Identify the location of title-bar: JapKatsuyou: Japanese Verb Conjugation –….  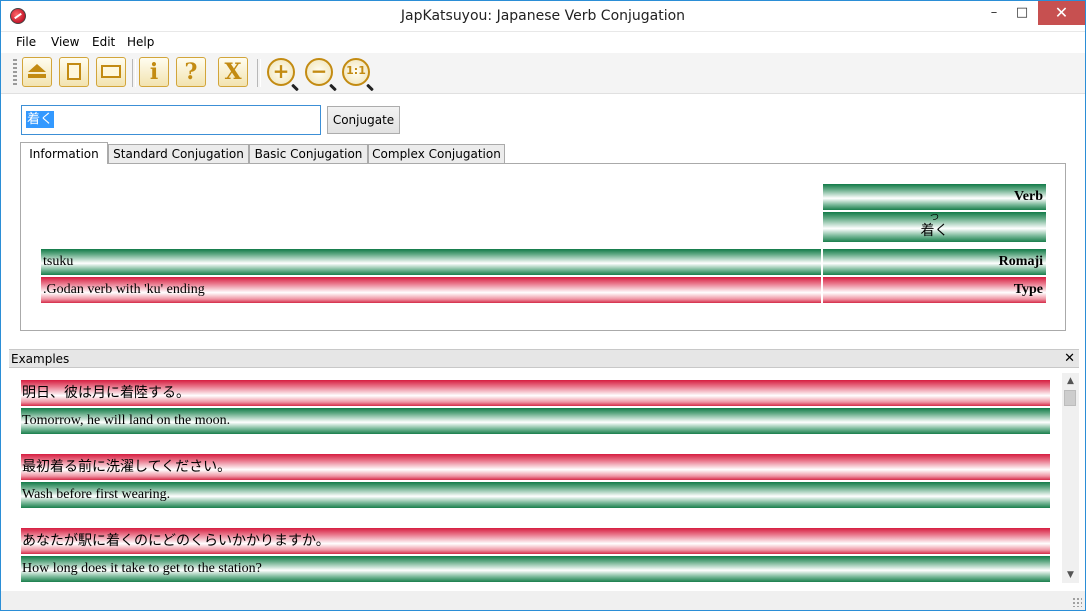
(543, 16).